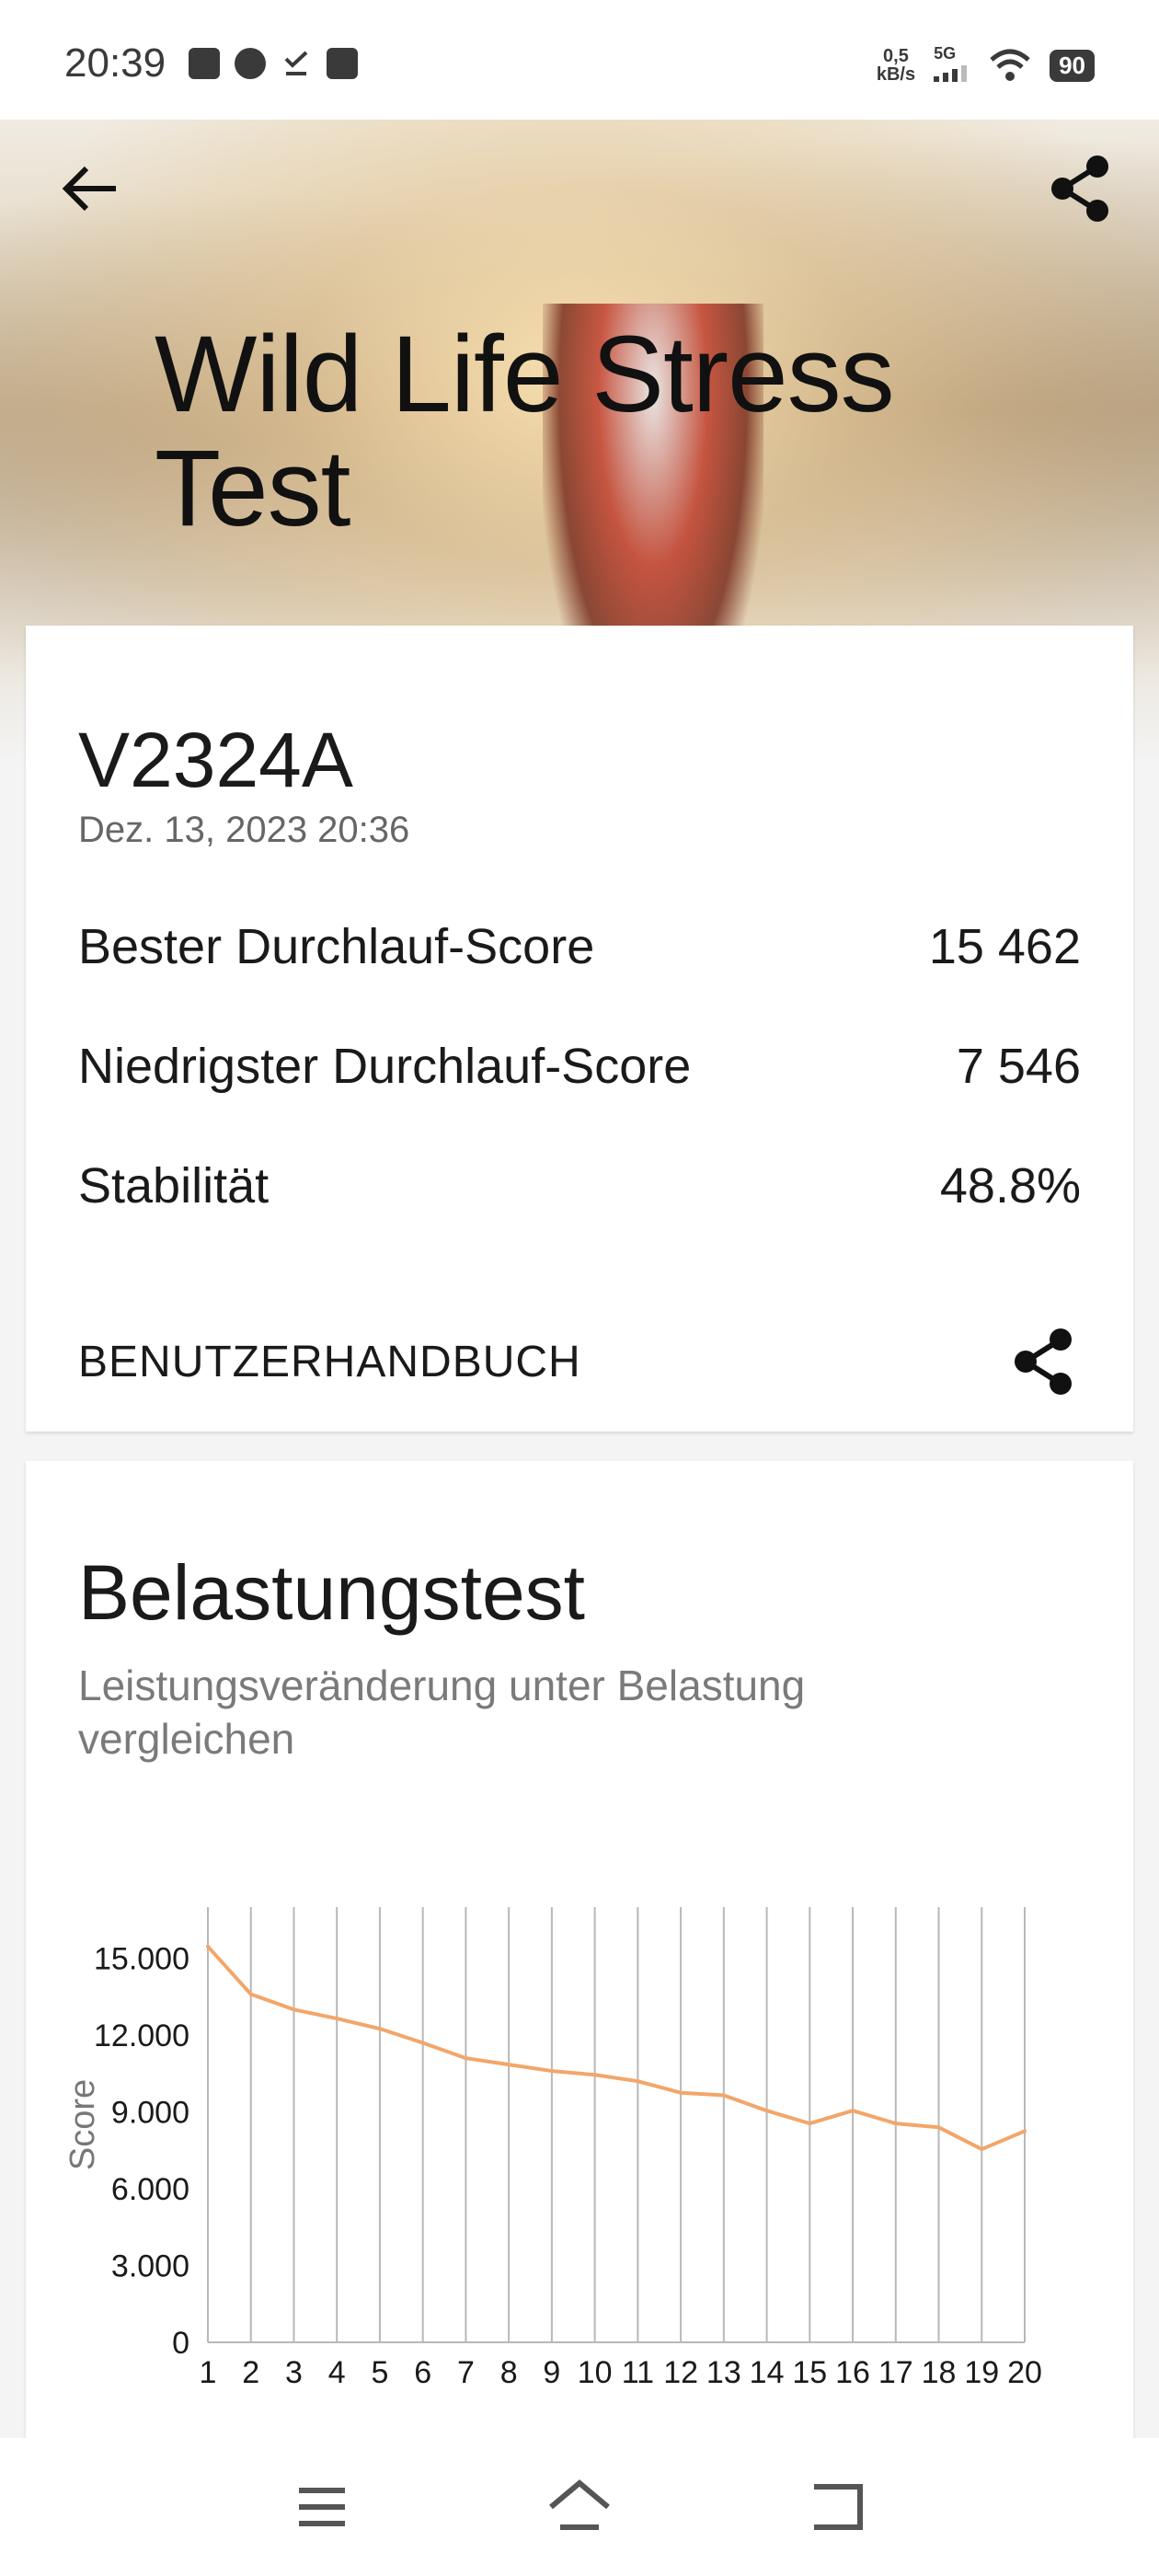 This screenshot has width=1159, height=2576. I want to click on row-value: 7 546, so click(1018, 1066).